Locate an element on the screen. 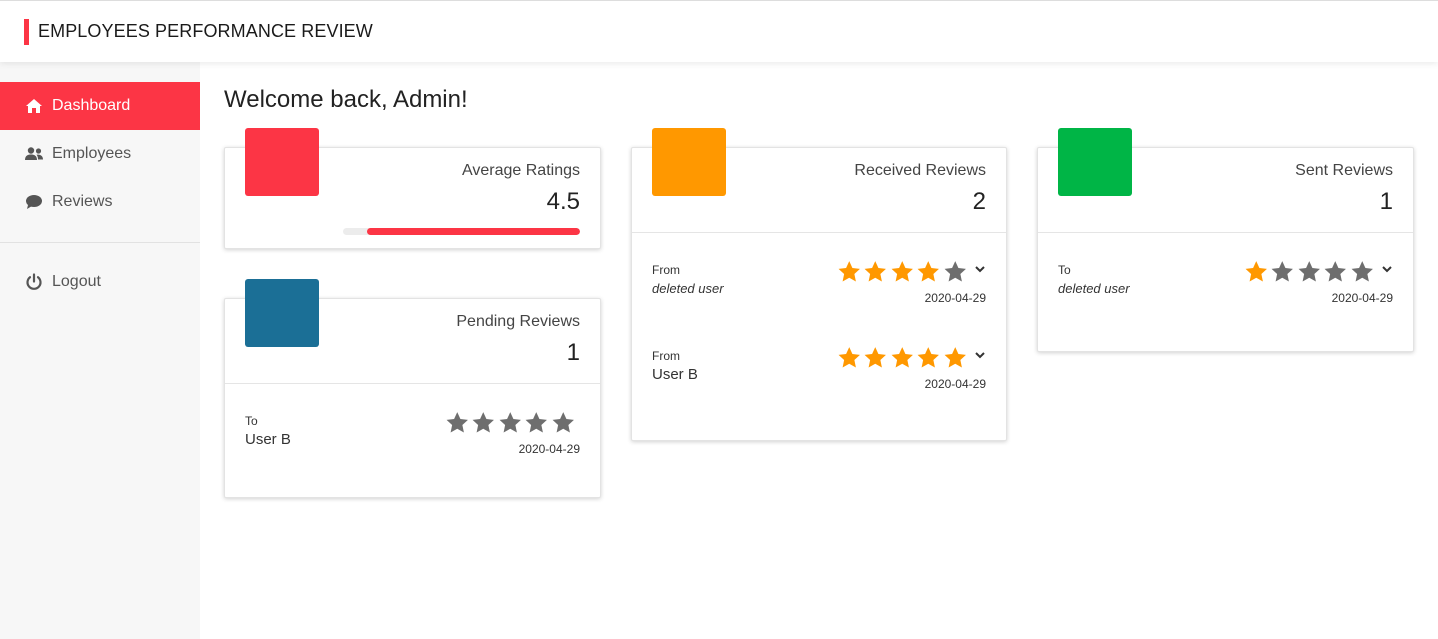  sidebar-item-label: Reviews is located at coordinates (82, 201).